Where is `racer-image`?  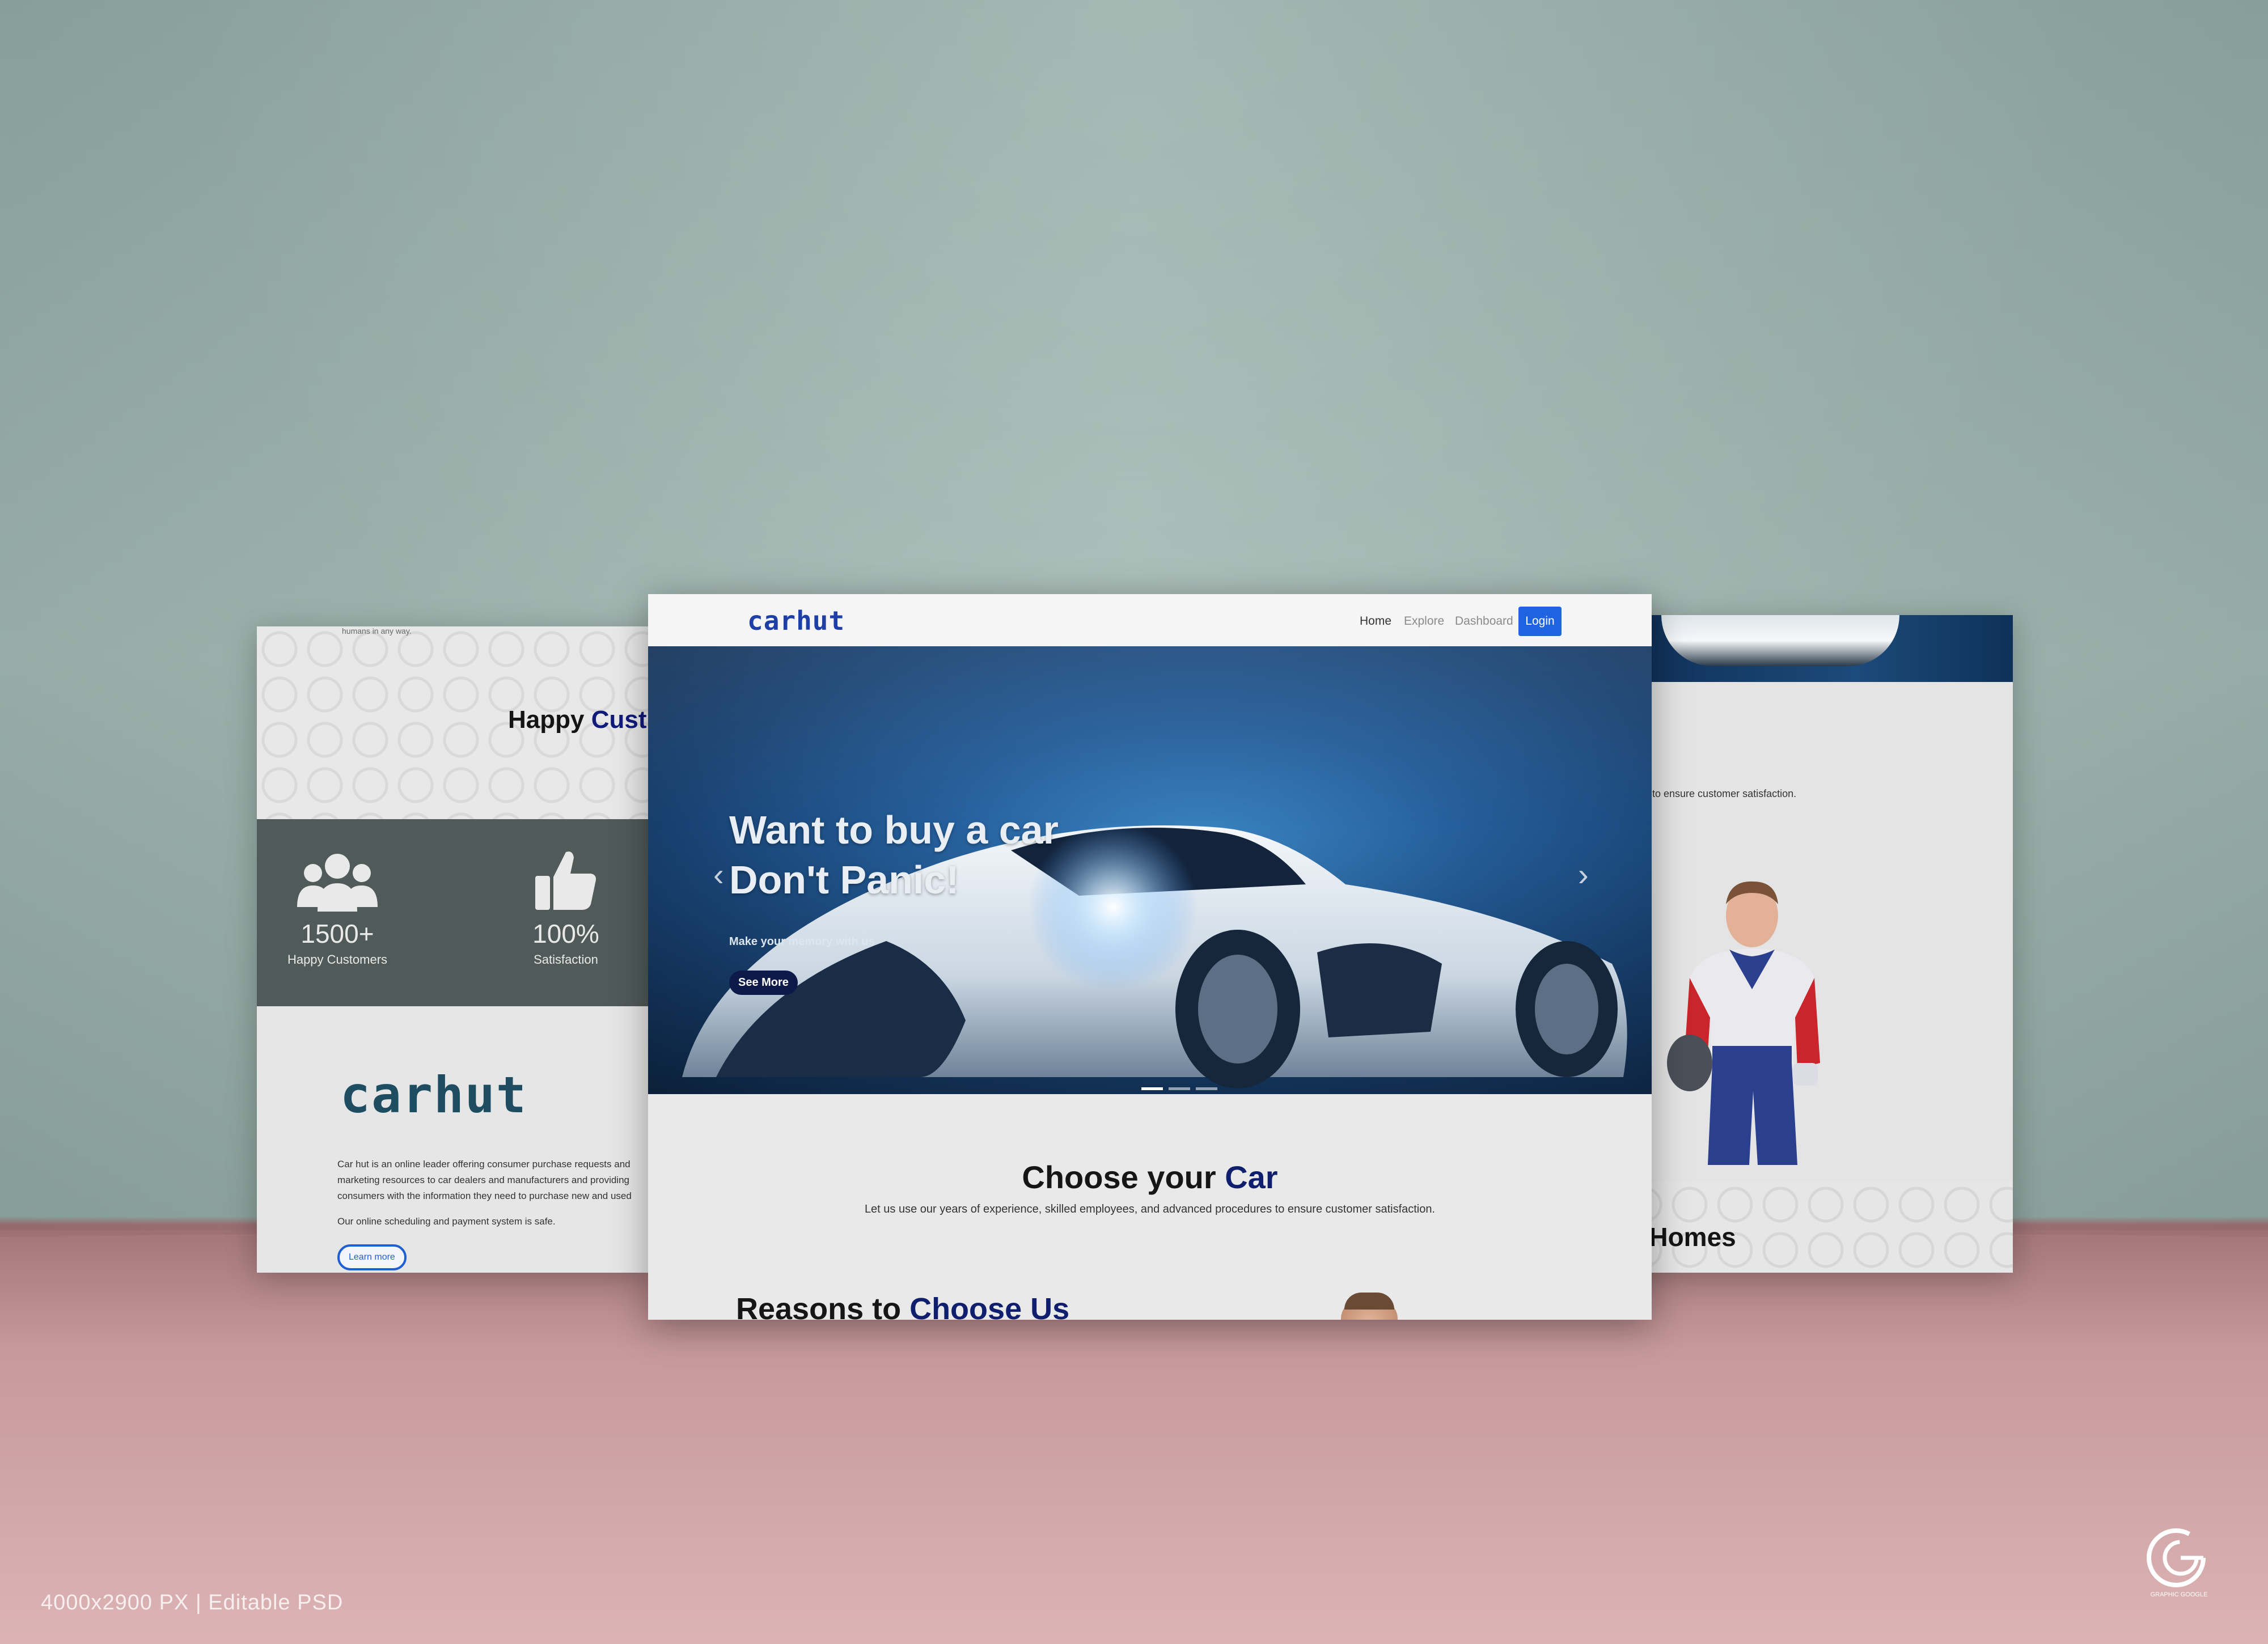
racer-image is located at coordinates (1743, 1023).